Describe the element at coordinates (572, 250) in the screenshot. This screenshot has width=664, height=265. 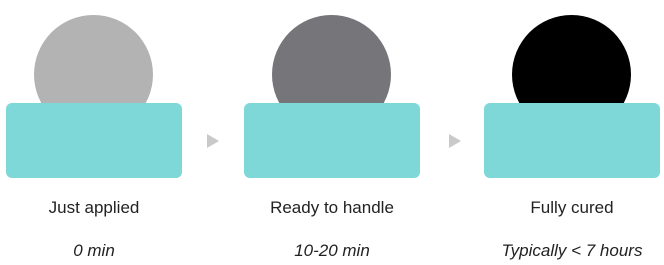
I see `stage-time: Typically < 7 hours` at that location.